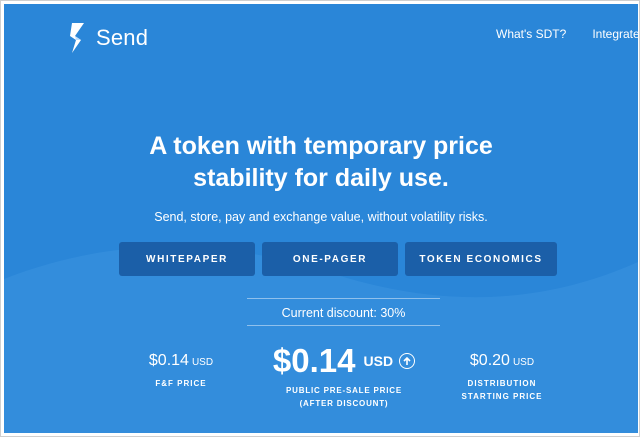  I want to click on hero-headline-line-2: stability for daily use., so click(321, 178).